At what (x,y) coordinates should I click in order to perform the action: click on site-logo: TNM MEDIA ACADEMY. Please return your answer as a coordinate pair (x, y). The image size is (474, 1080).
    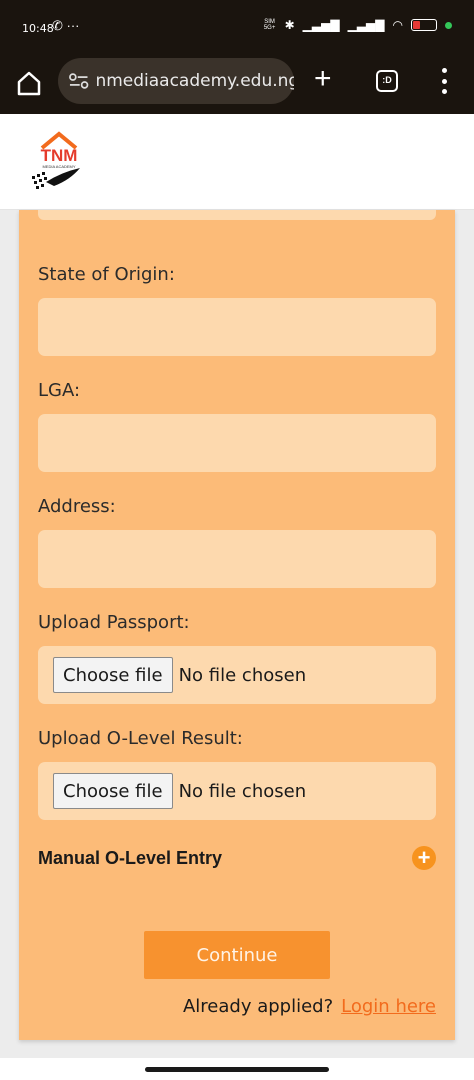
    Looking at the image, I should click on (59, 161).